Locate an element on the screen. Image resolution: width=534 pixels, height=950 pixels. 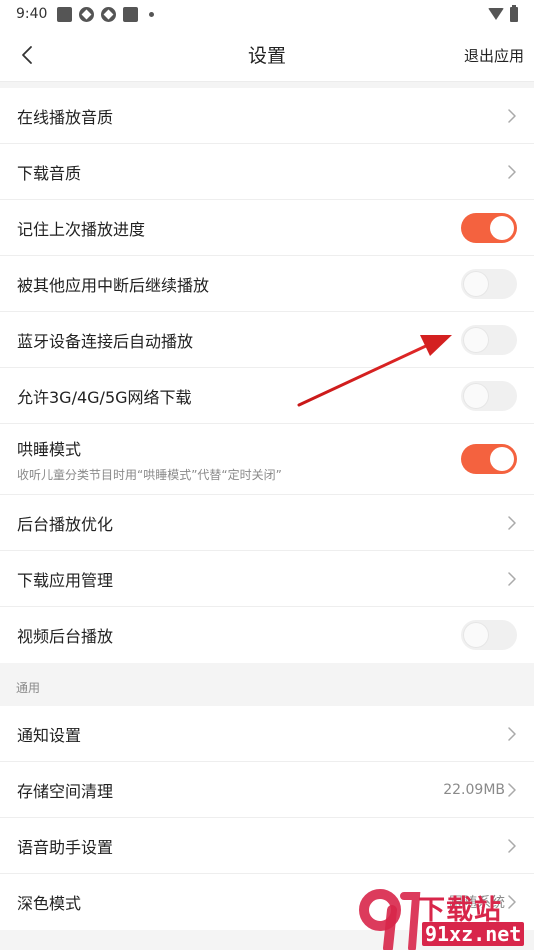
settings-row-text: 后台播放优化 is located at coordinates (262, 523).